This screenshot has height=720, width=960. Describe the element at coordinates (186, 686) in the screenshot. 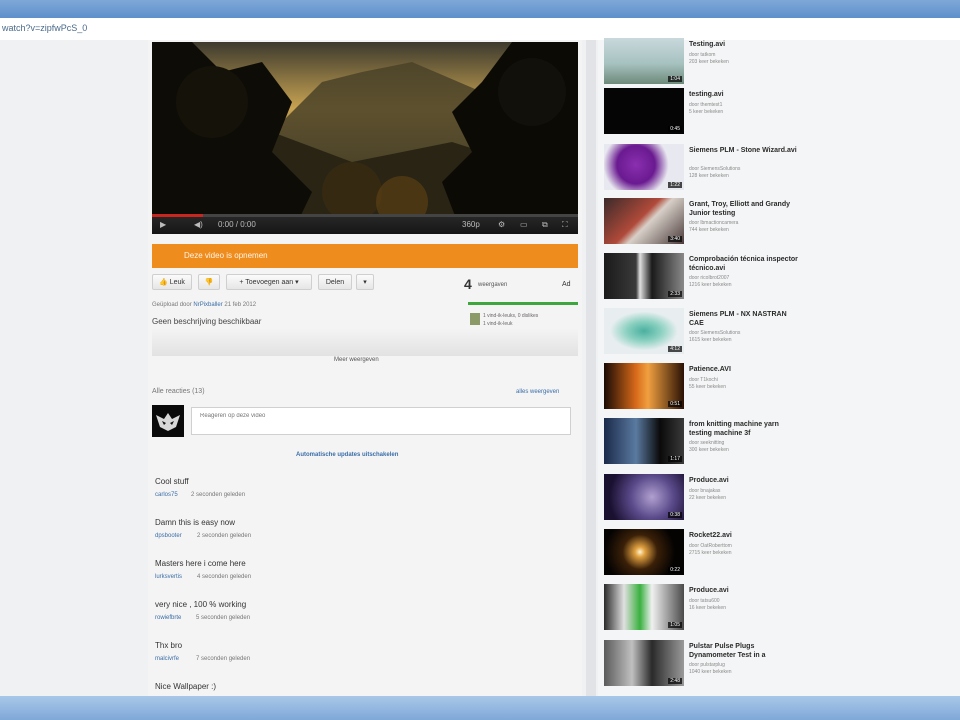

I see `comment-text: Nice Wallpaper :)` at that location.